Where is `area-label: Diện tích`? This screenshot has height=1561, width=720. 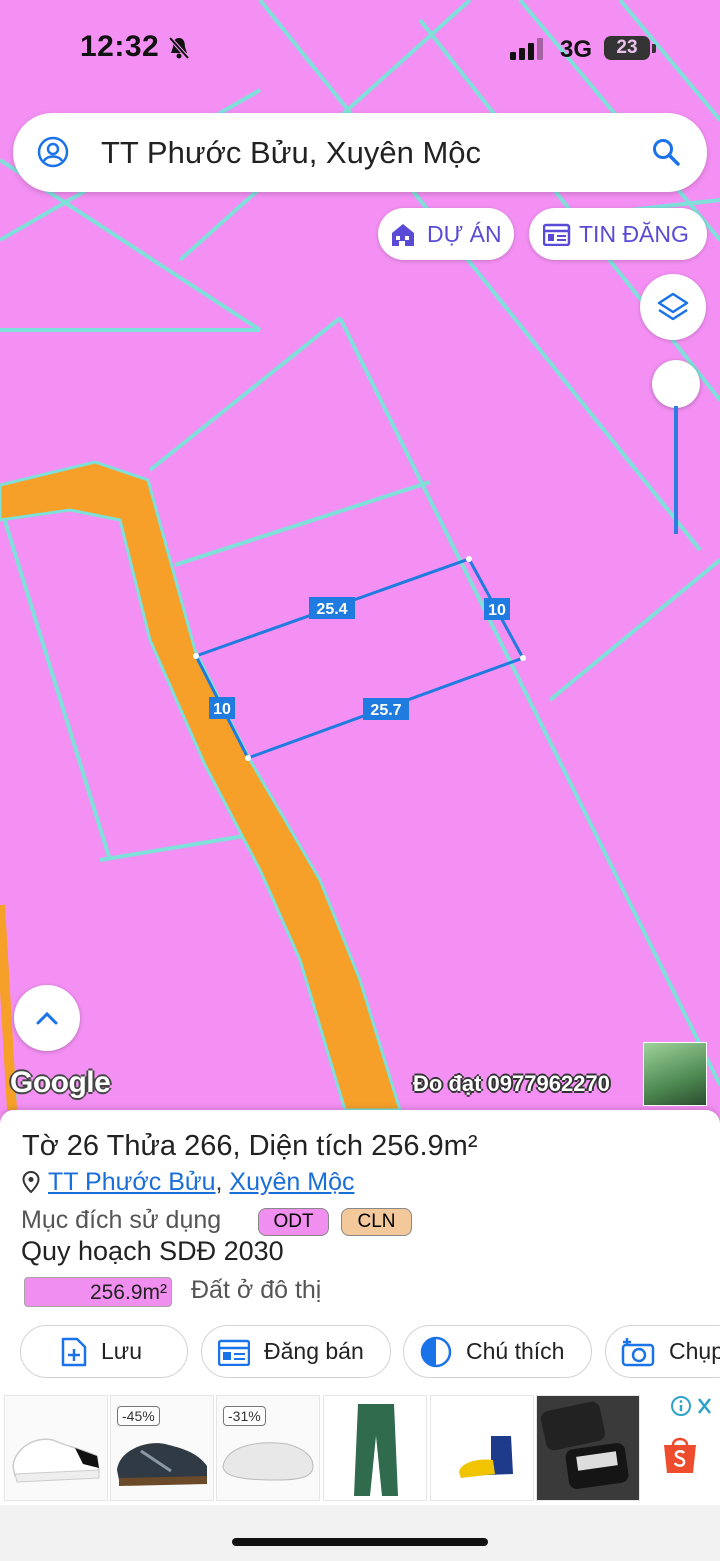 area-label: Diện tích is located at coordinates (306, 1146).